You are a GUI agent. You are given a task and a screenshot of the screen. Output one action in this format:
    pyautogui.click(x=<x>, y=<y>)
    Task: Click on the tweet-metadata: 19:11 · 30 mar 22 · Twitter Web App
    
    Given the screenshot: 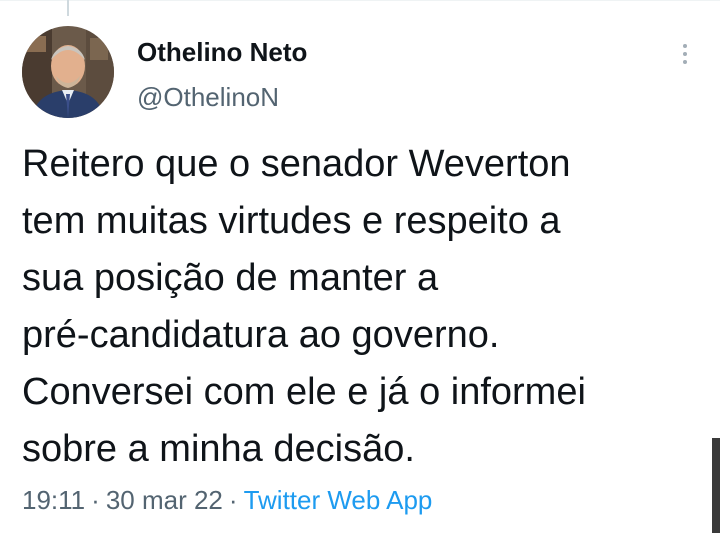 What is the action you would take?
    pyautogui.click(x=227, y=500)
    